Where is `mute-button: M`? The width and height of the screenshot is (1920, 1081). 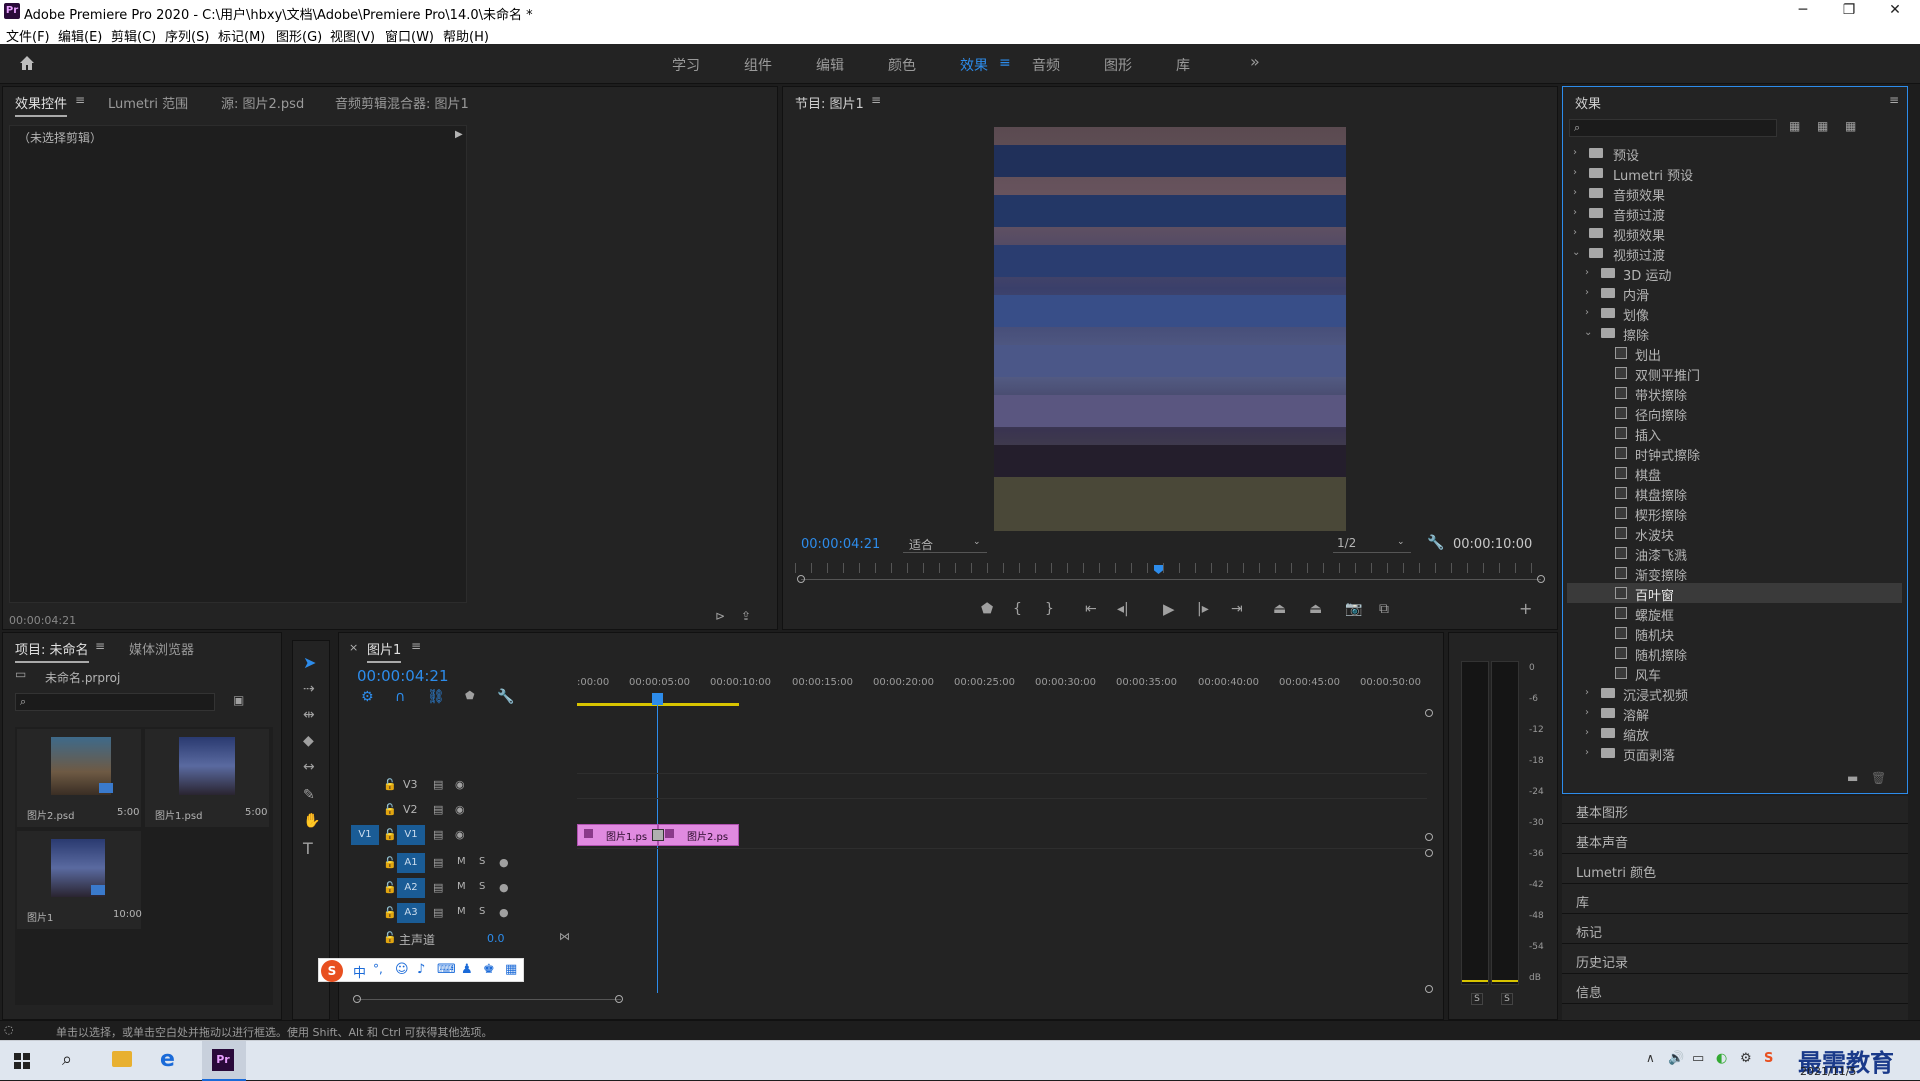
mute-button: M is located at coordinates (461, 886).